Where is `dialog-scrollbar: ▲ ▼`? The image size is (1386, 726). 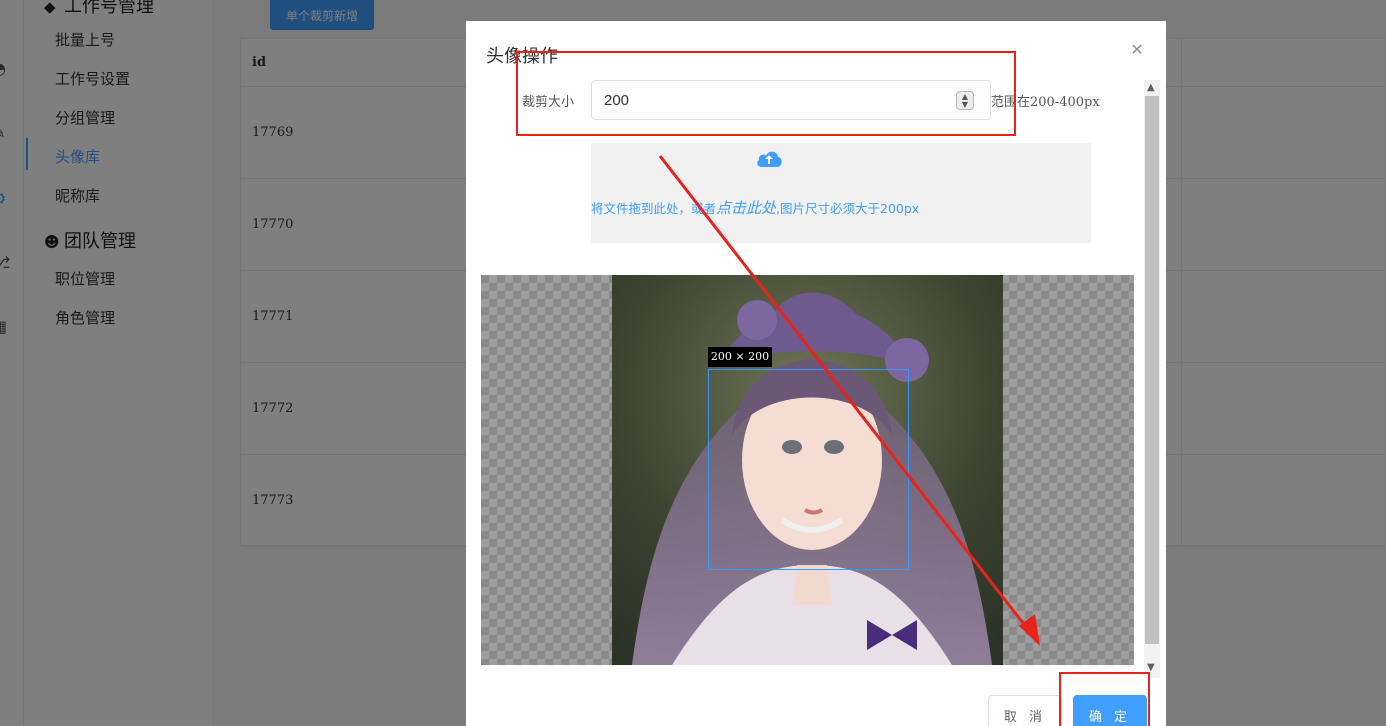
dialog-scrollbar: ▲ ▼ is located at coordinates (1152, 379).